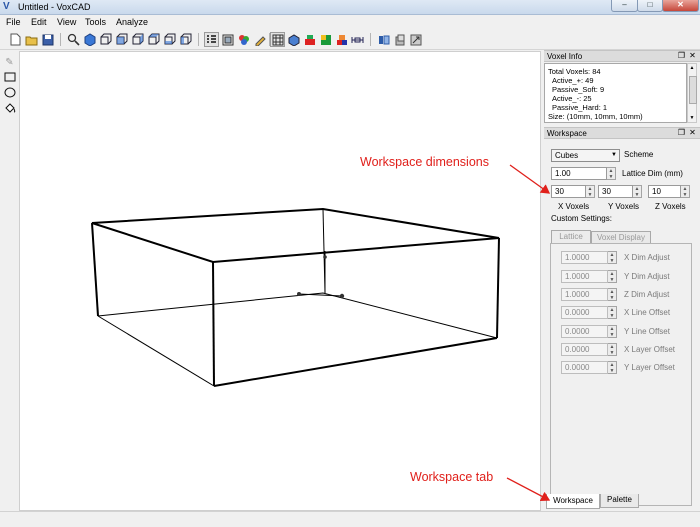  I want to click on arrow-to-dimensions, so click(530, 179).